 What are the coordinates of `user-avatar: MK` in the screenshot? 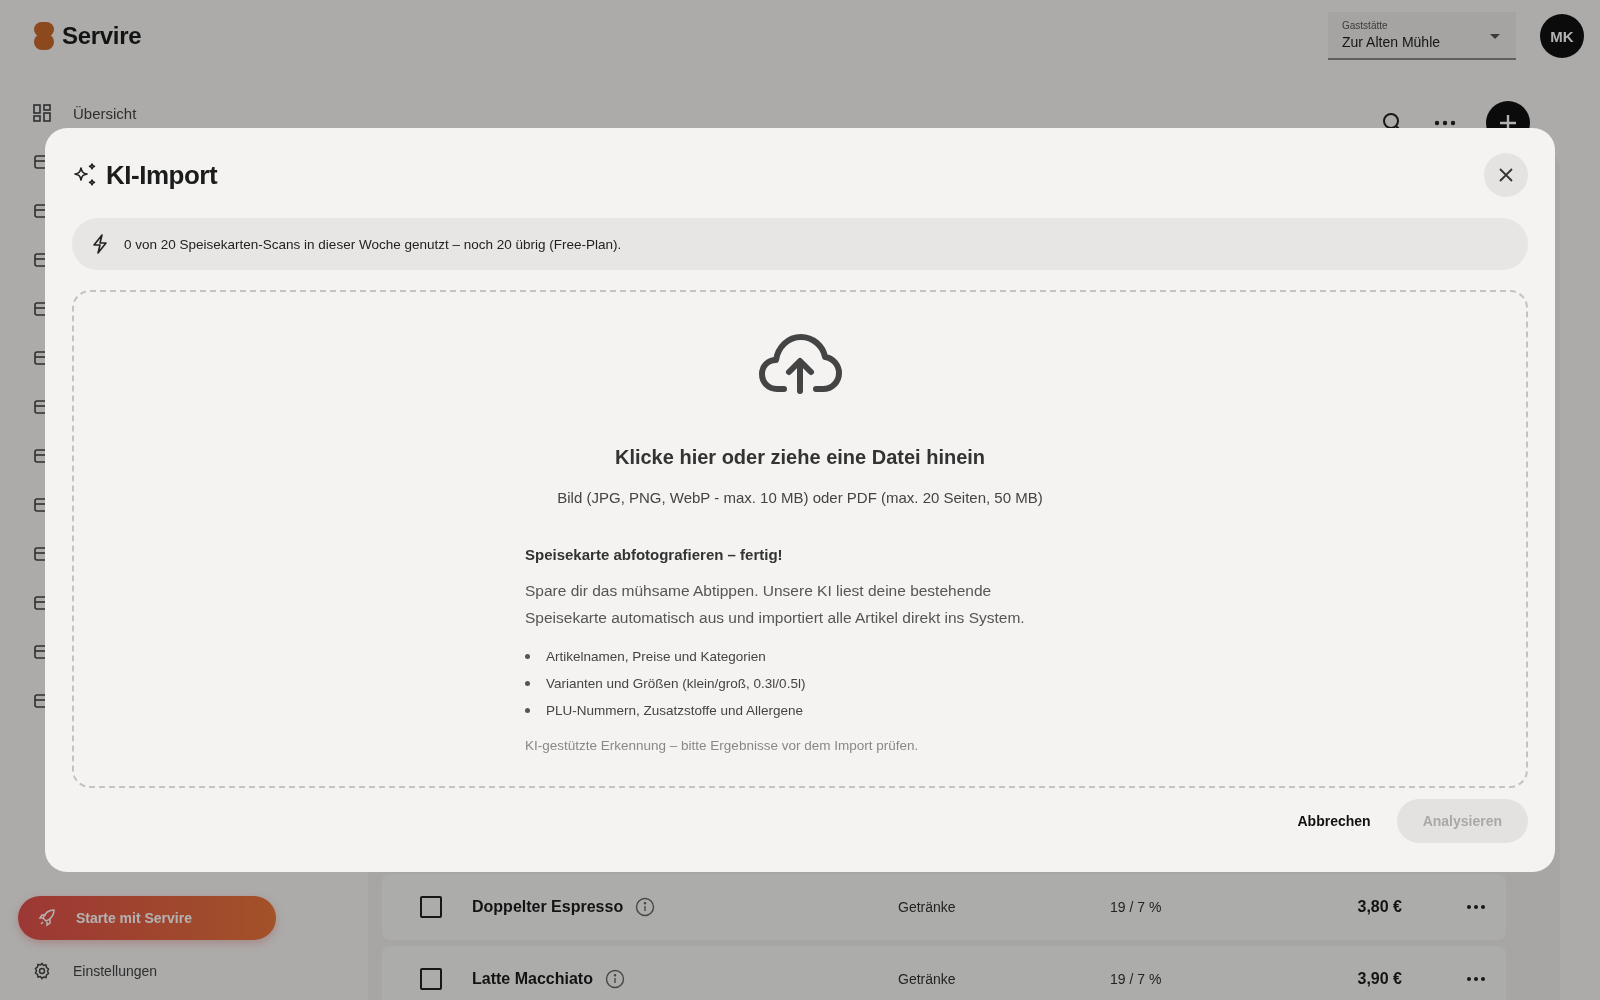 It's located at (1562, 36).